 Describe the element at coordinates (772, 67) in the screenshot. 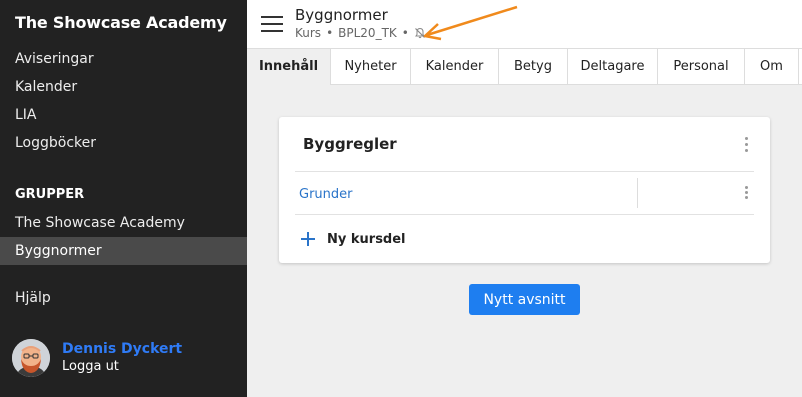

I see `tab-om: Om` at that location.